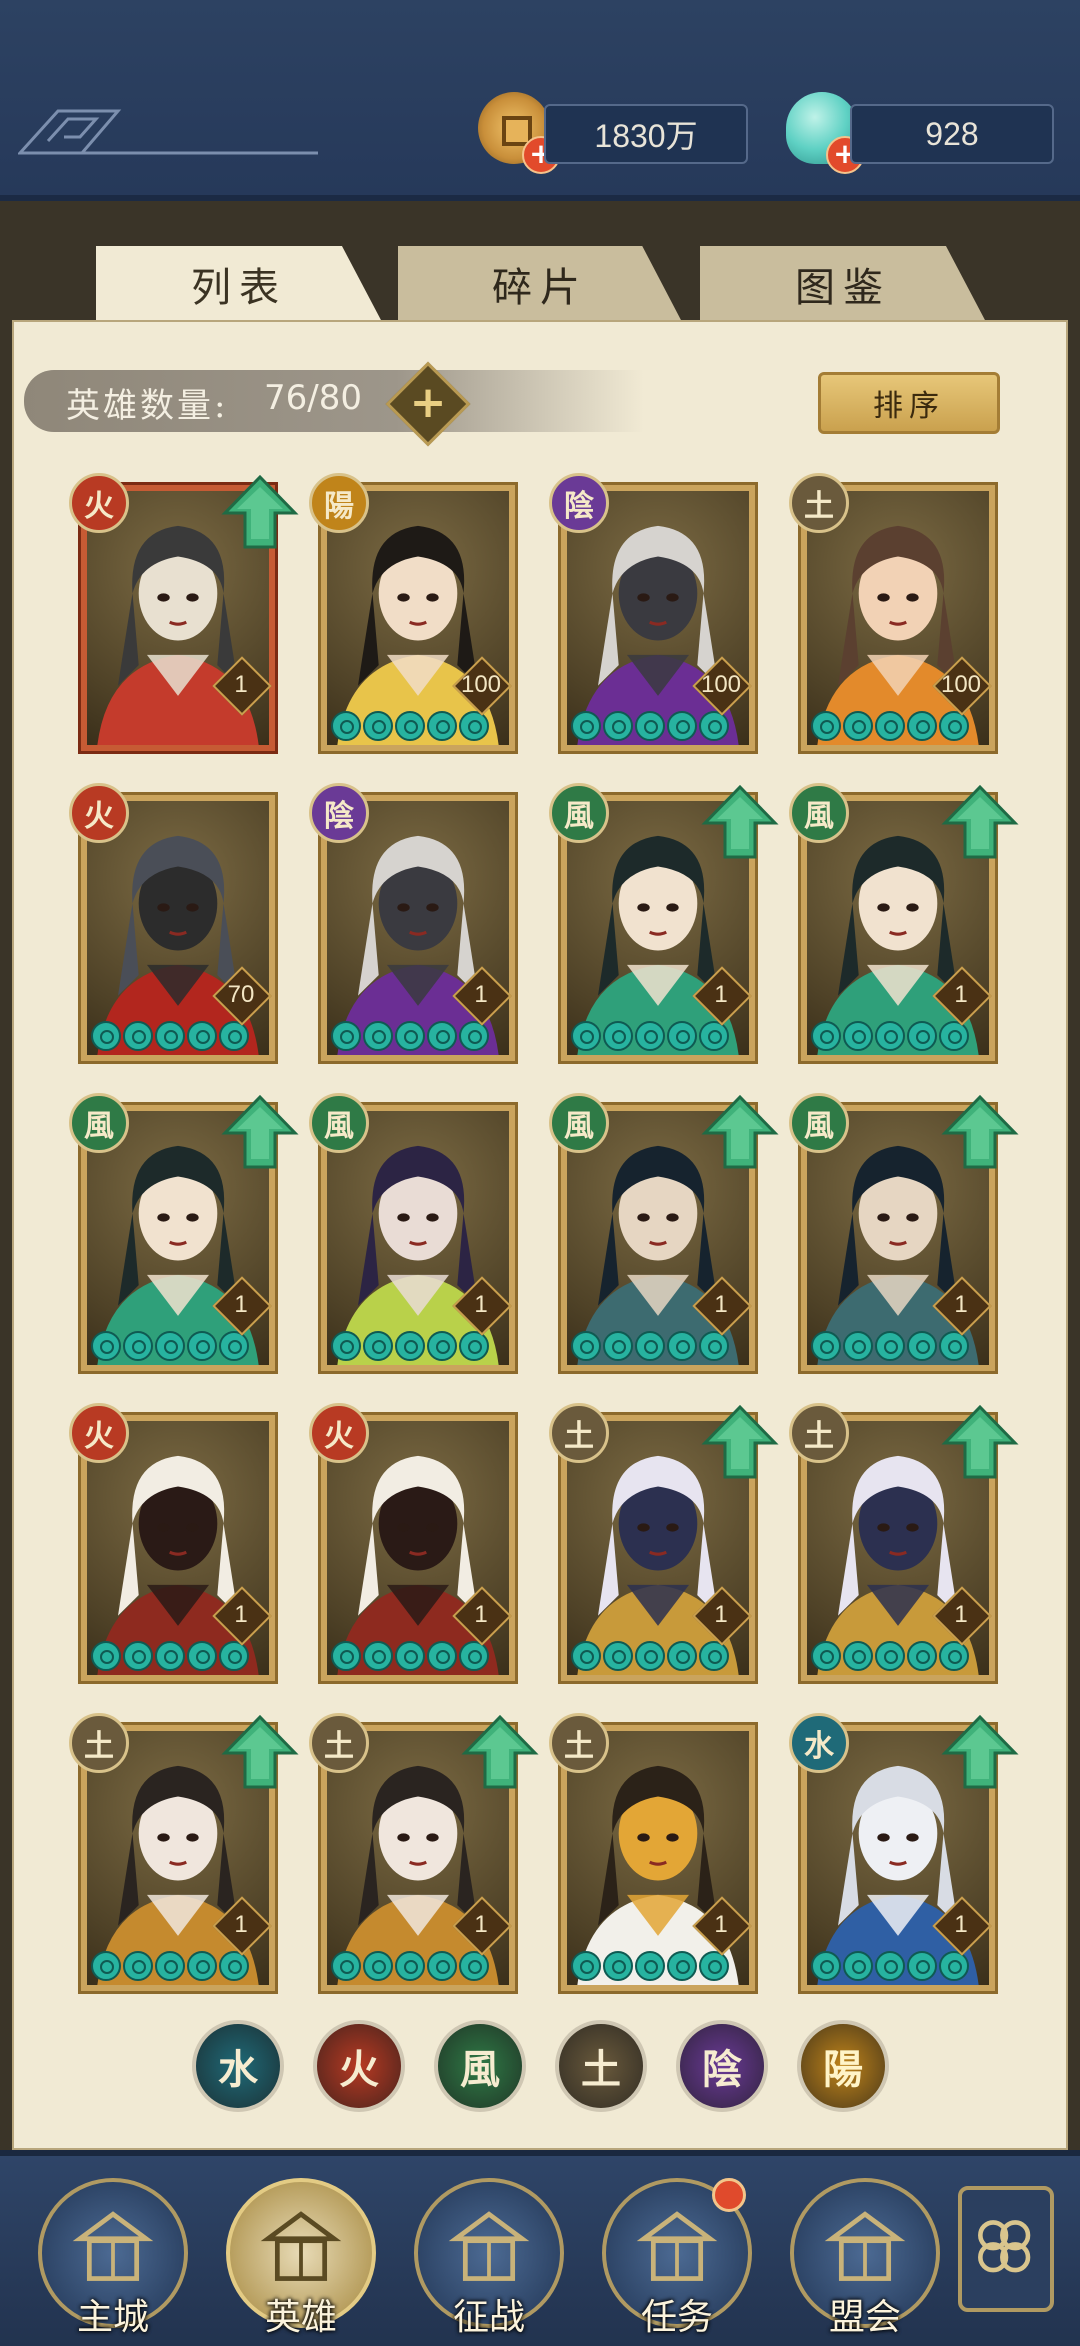  What do you see at coordinates (99, 503) in the screenshot?
I see `hero-element-badge: 火` at bounding box center [99, 503].